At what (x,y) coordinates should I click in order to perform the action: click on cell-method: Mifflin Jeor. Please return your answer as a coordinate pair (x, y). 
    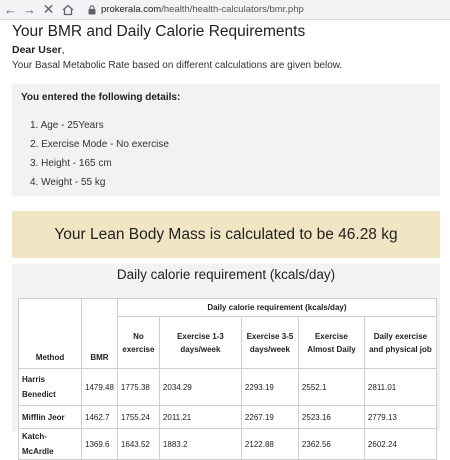
    Looking at the image, I should click on (50, 417).